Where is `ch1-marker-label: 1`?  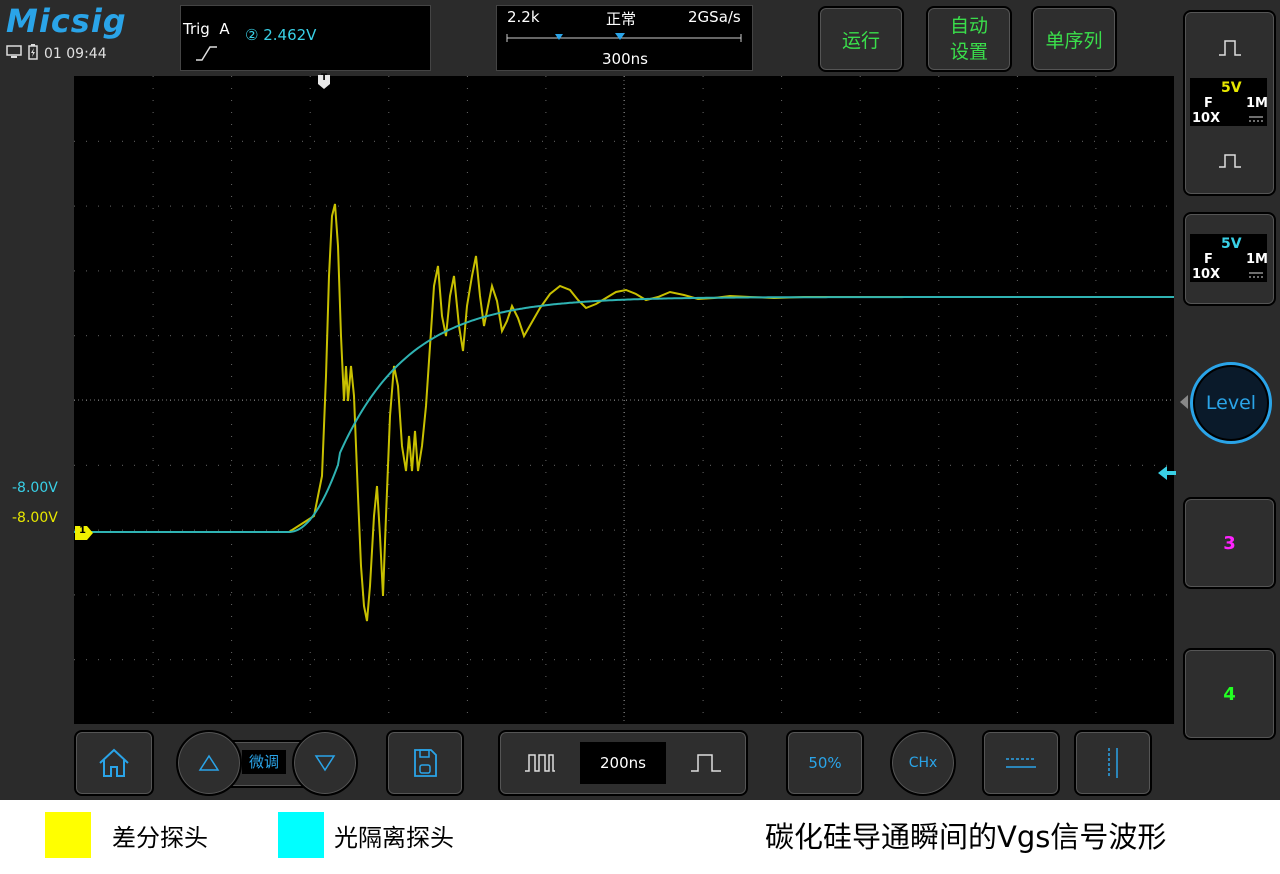
ch1-marker-label: 1 is located at coordinates (82, 530).